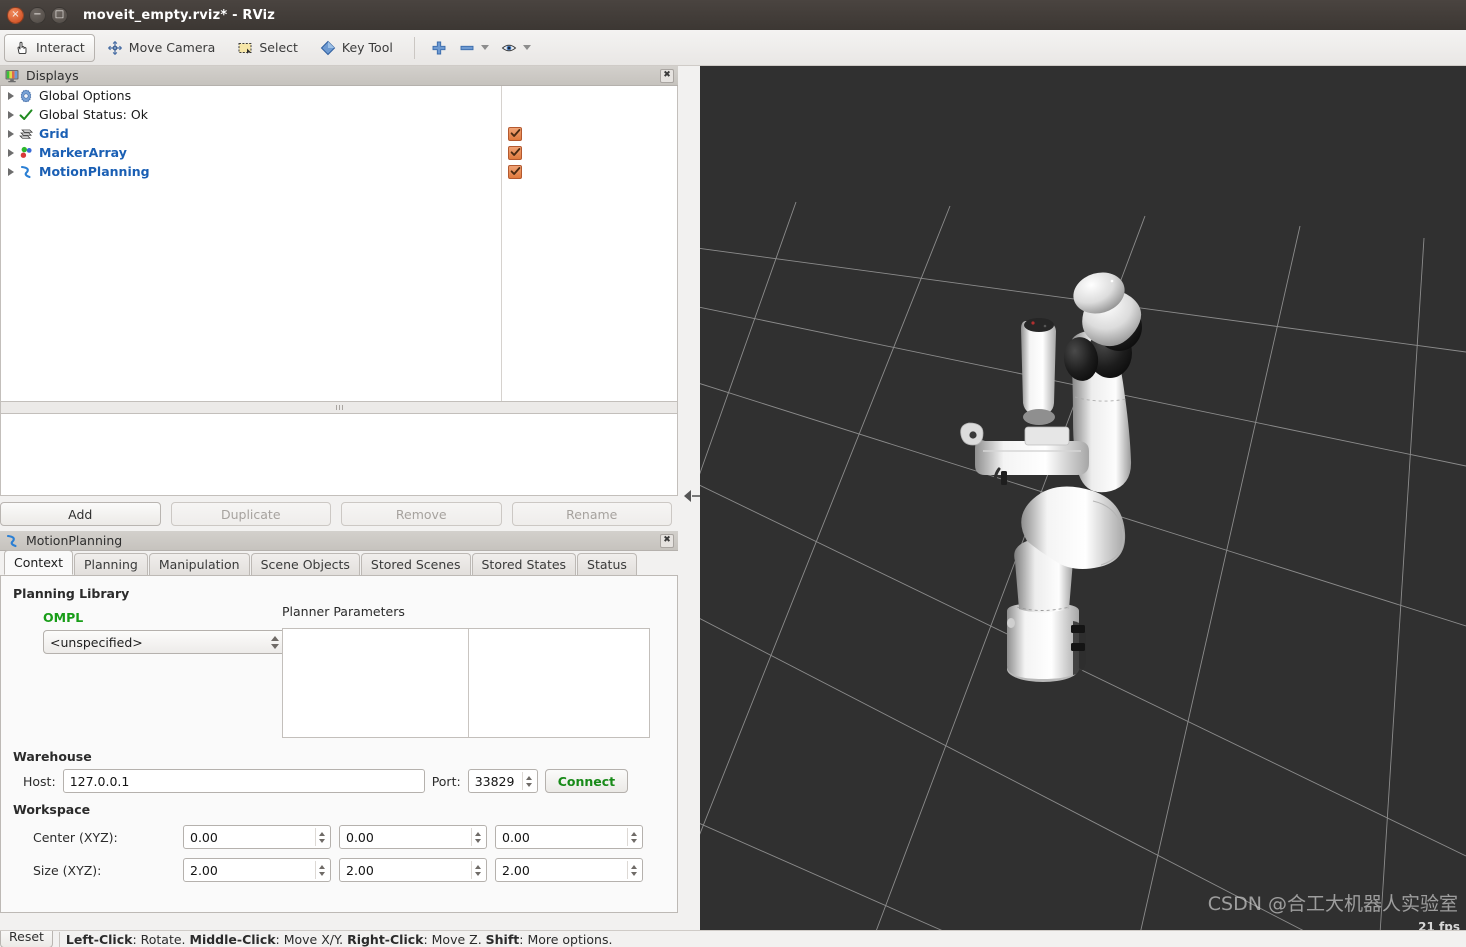 This screenshot has height=947, width=1466. What do you see at coordinates (15, 15) in the screenshot?
I see `window-close-button: ×` at bounding box center [15, 15].